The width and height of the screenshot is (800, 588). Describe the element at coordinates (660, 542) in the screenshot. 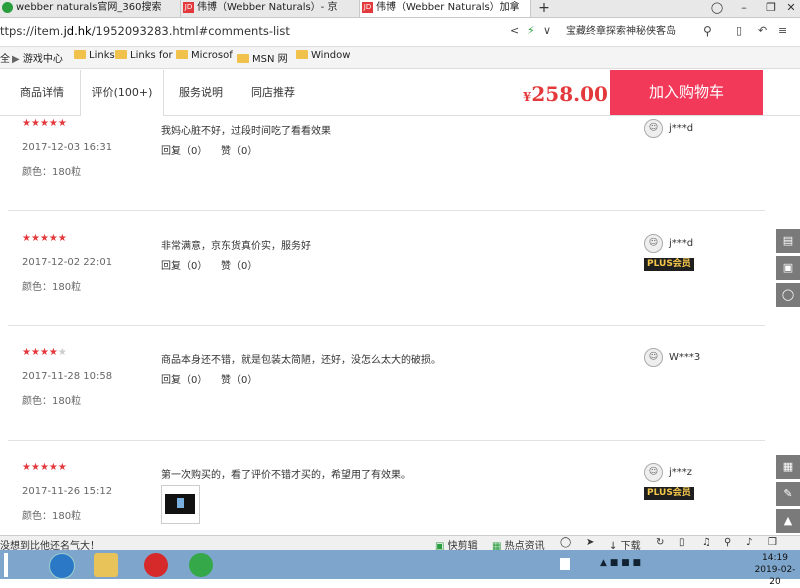

I see `refresh-icon: ↻` at that location.